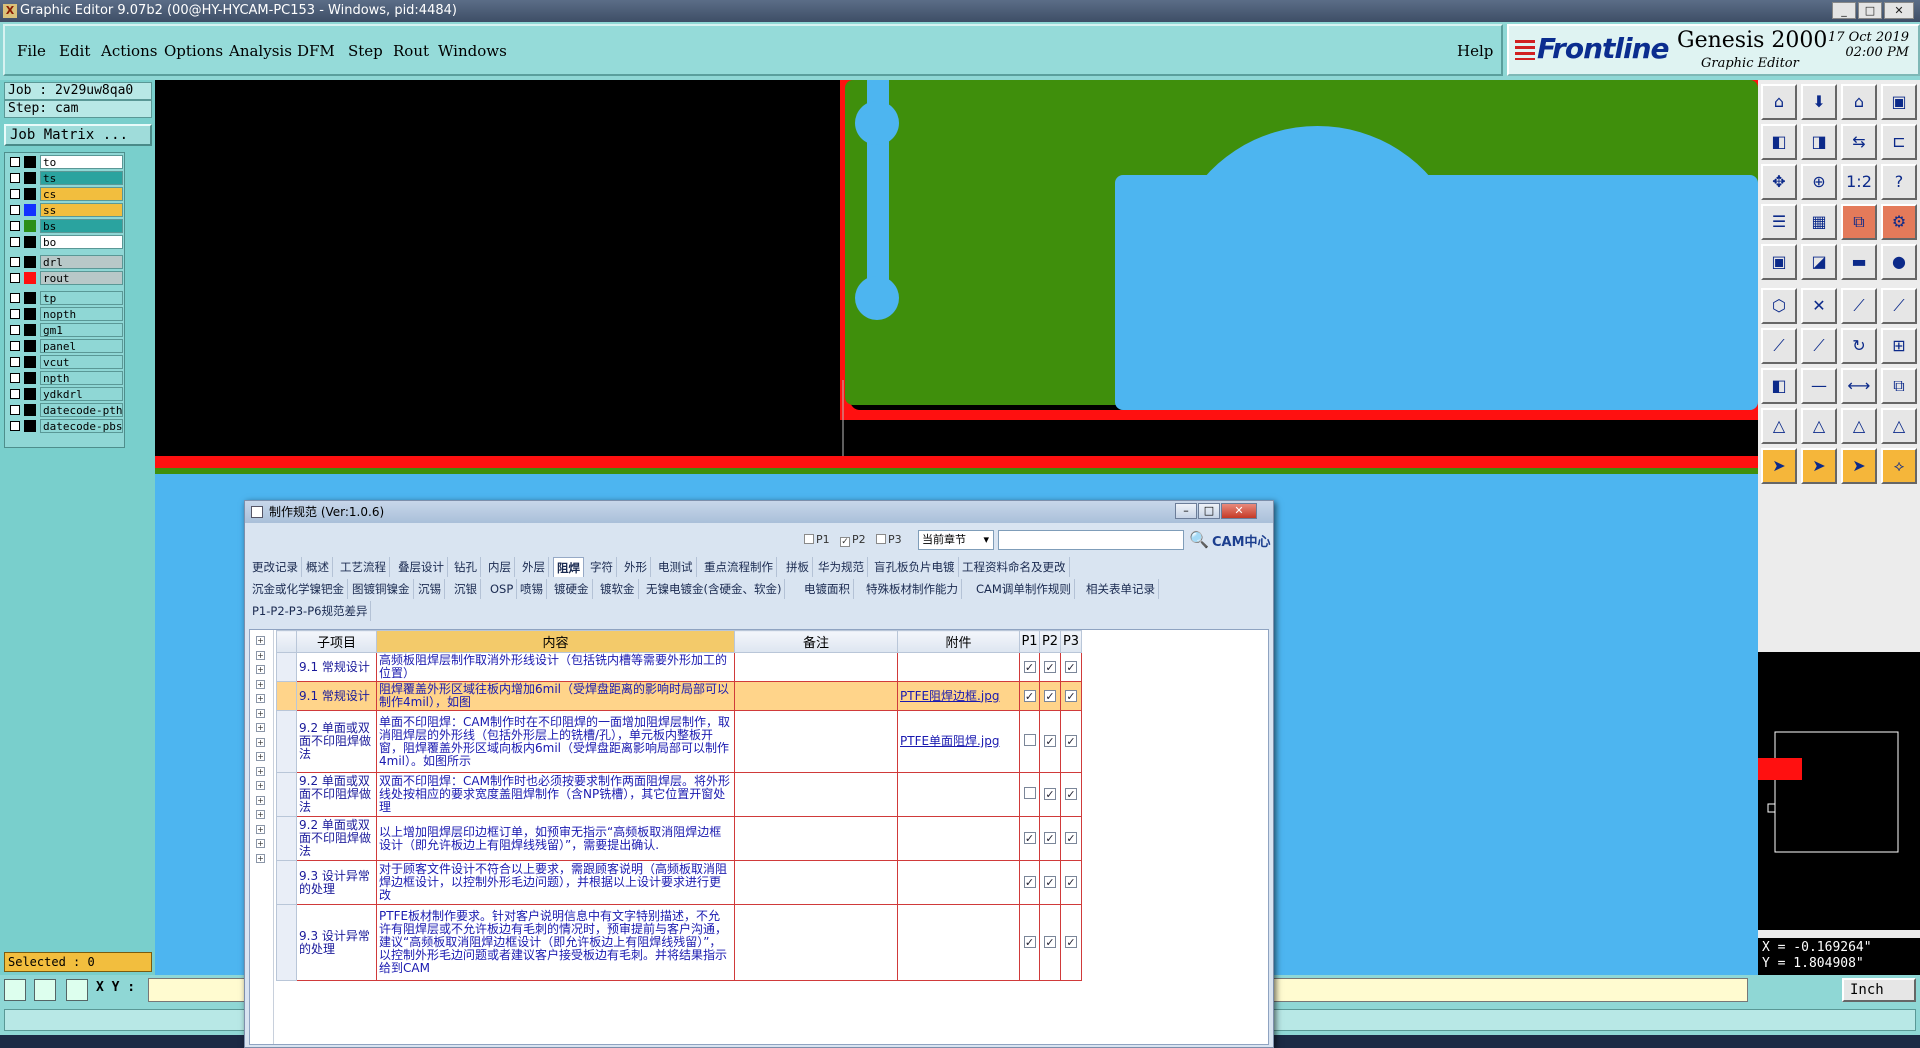 This screenshot has width=1920, height=1048. Describe the element at coordinates (65, 330) in the screenshot. I see `layer-row: gm1` at that location.